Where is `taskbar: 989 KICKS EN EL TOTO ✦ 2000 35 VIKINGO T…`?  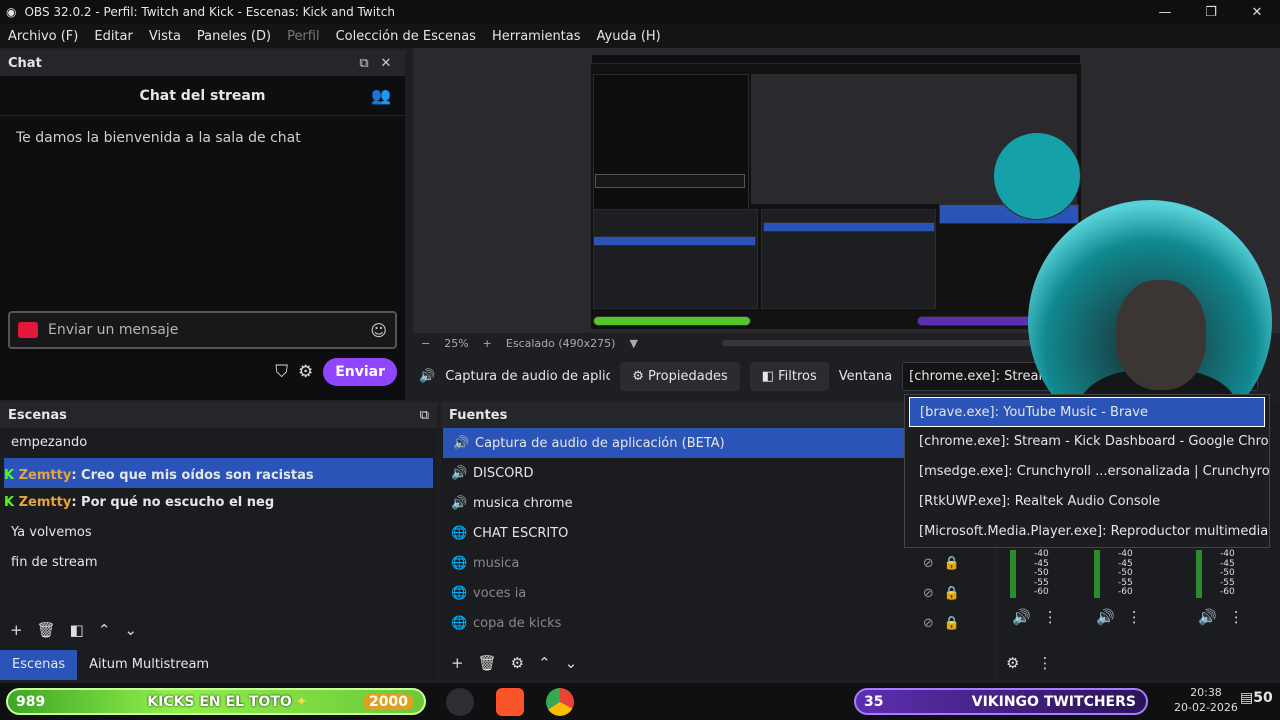
taskbar: 989 KICKS EN EL TOTO ✦ 2000 35 VIKINGO T… is located at coordinates (640, 701).